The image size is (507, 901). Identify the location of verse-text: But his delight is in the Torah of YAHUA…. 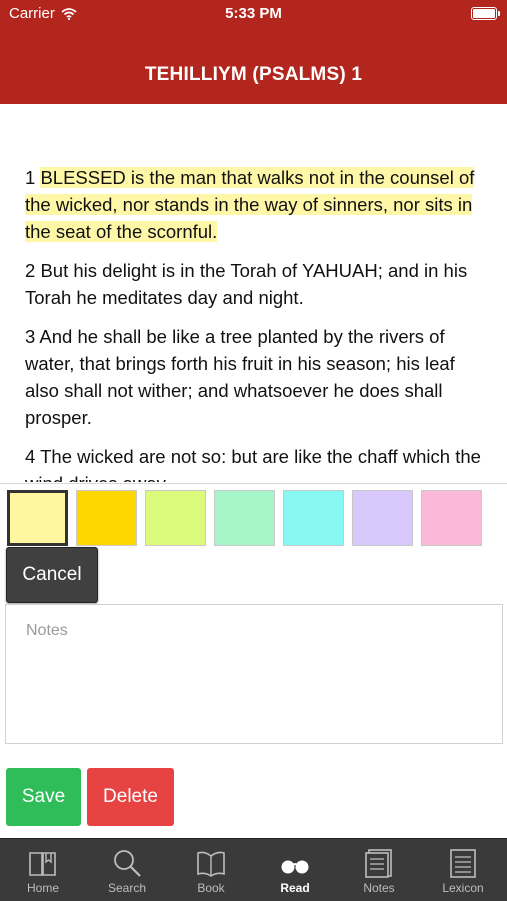
(246, 284).